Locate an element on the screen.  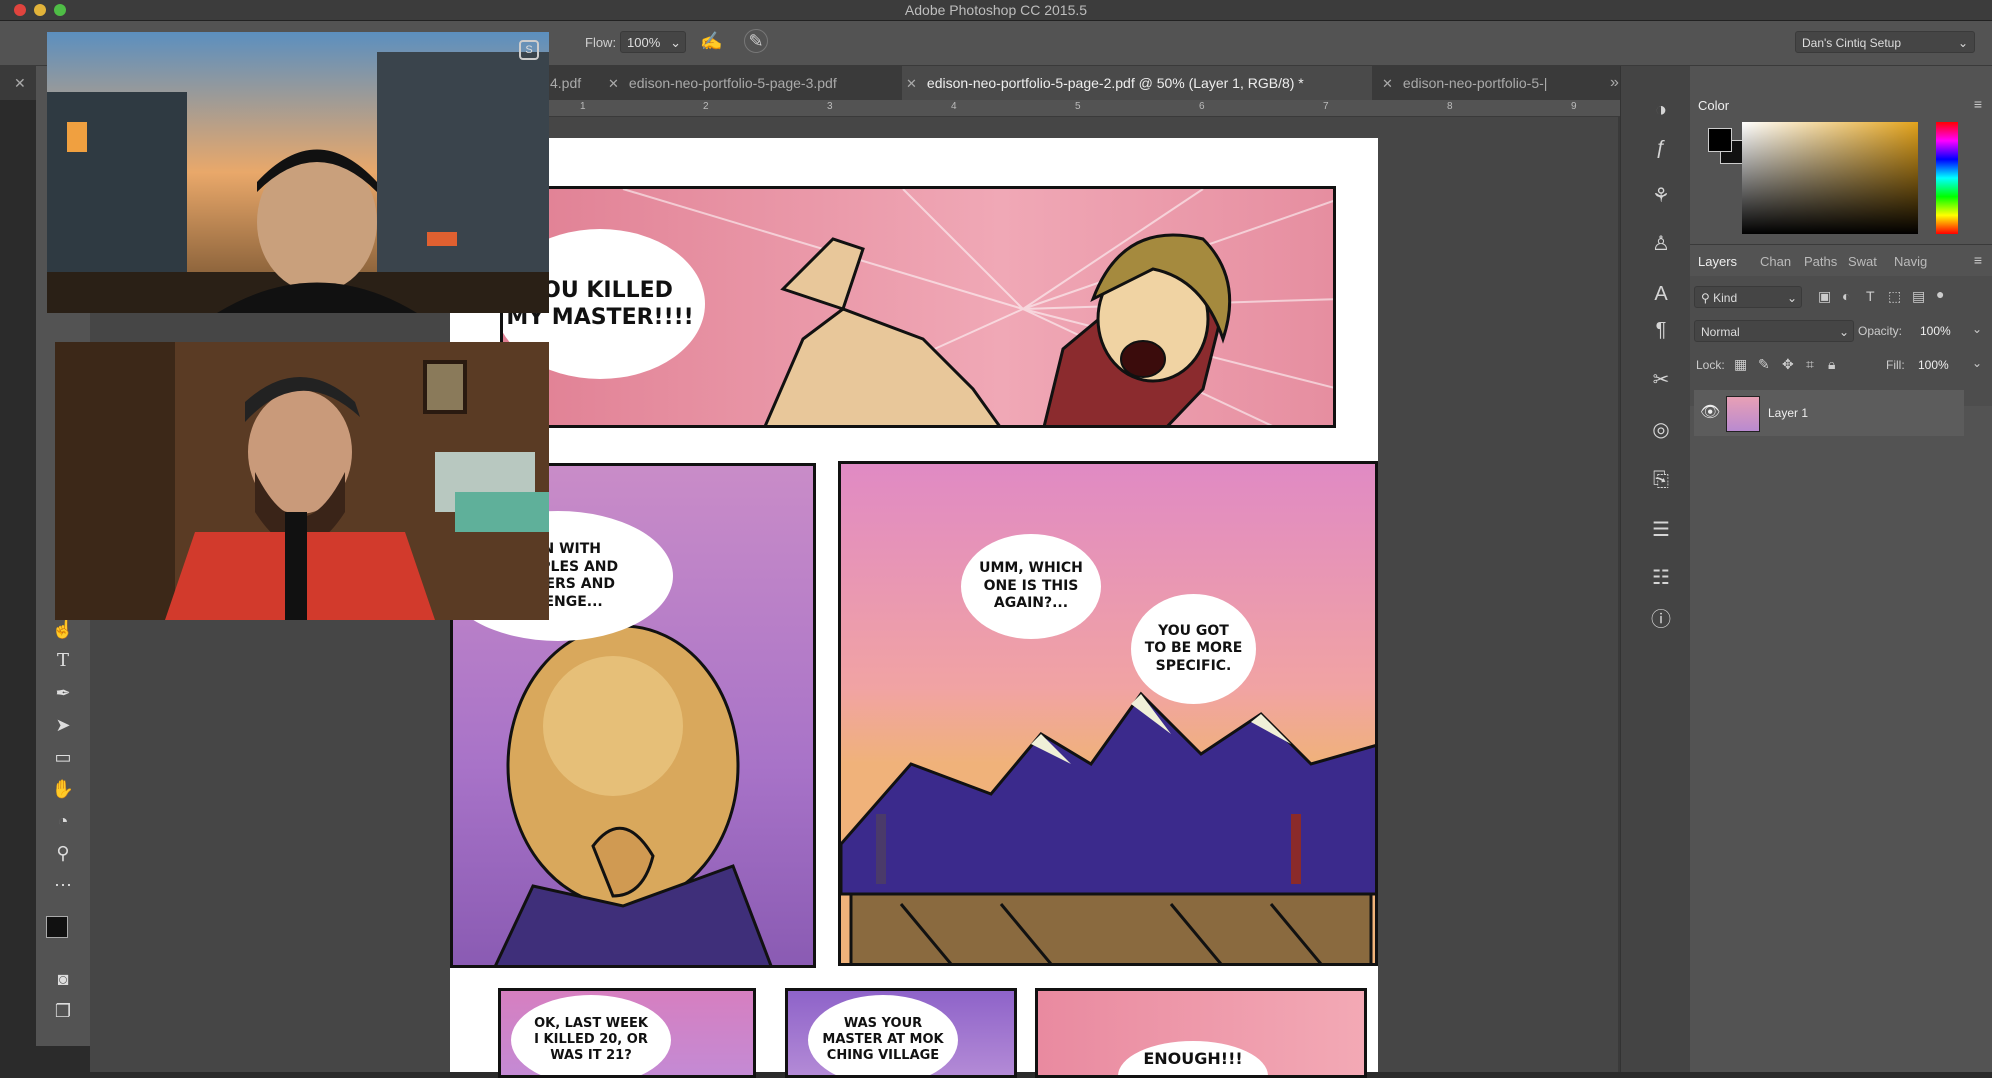
tab-paths: Paths is located at coordinates (1820, 261).